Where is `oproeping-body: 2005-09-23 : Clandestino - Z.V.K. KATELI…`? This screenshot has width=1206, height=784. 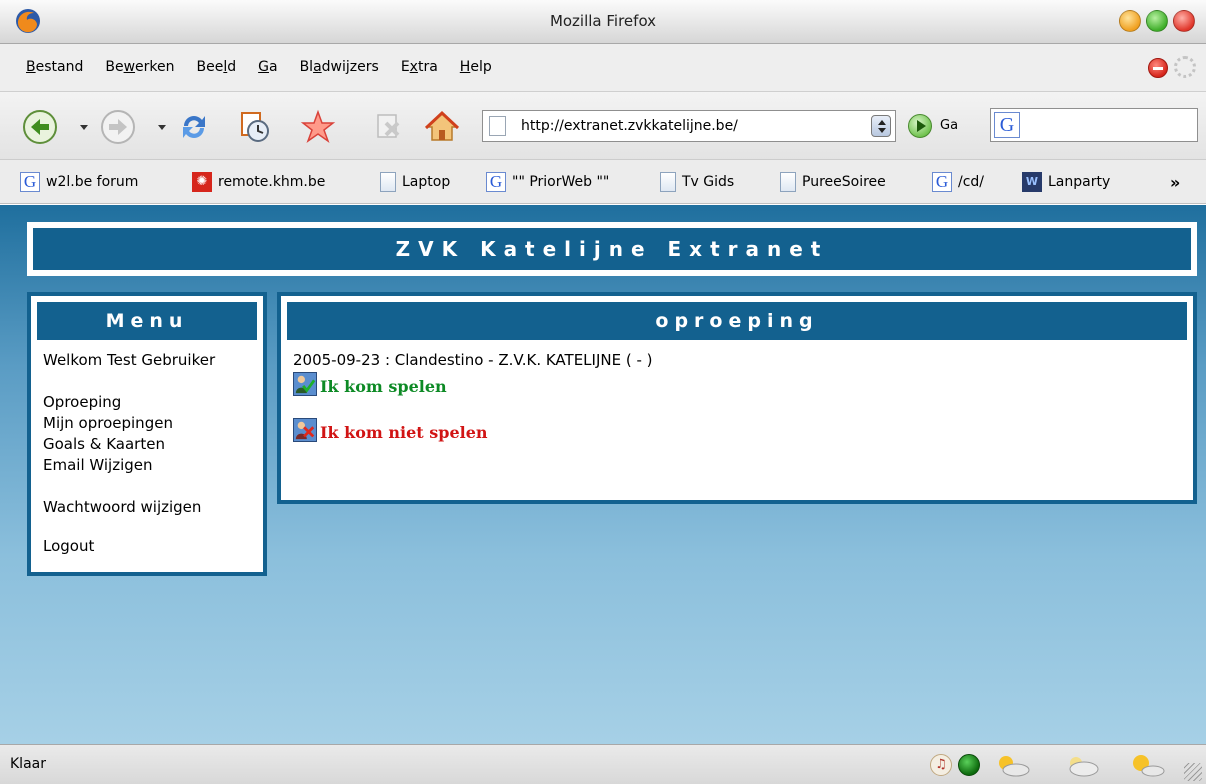 oproeping-body: 2005-09-23 : Clandestino - Z.V.K. KATELI… is located at coordinates (737, 396).